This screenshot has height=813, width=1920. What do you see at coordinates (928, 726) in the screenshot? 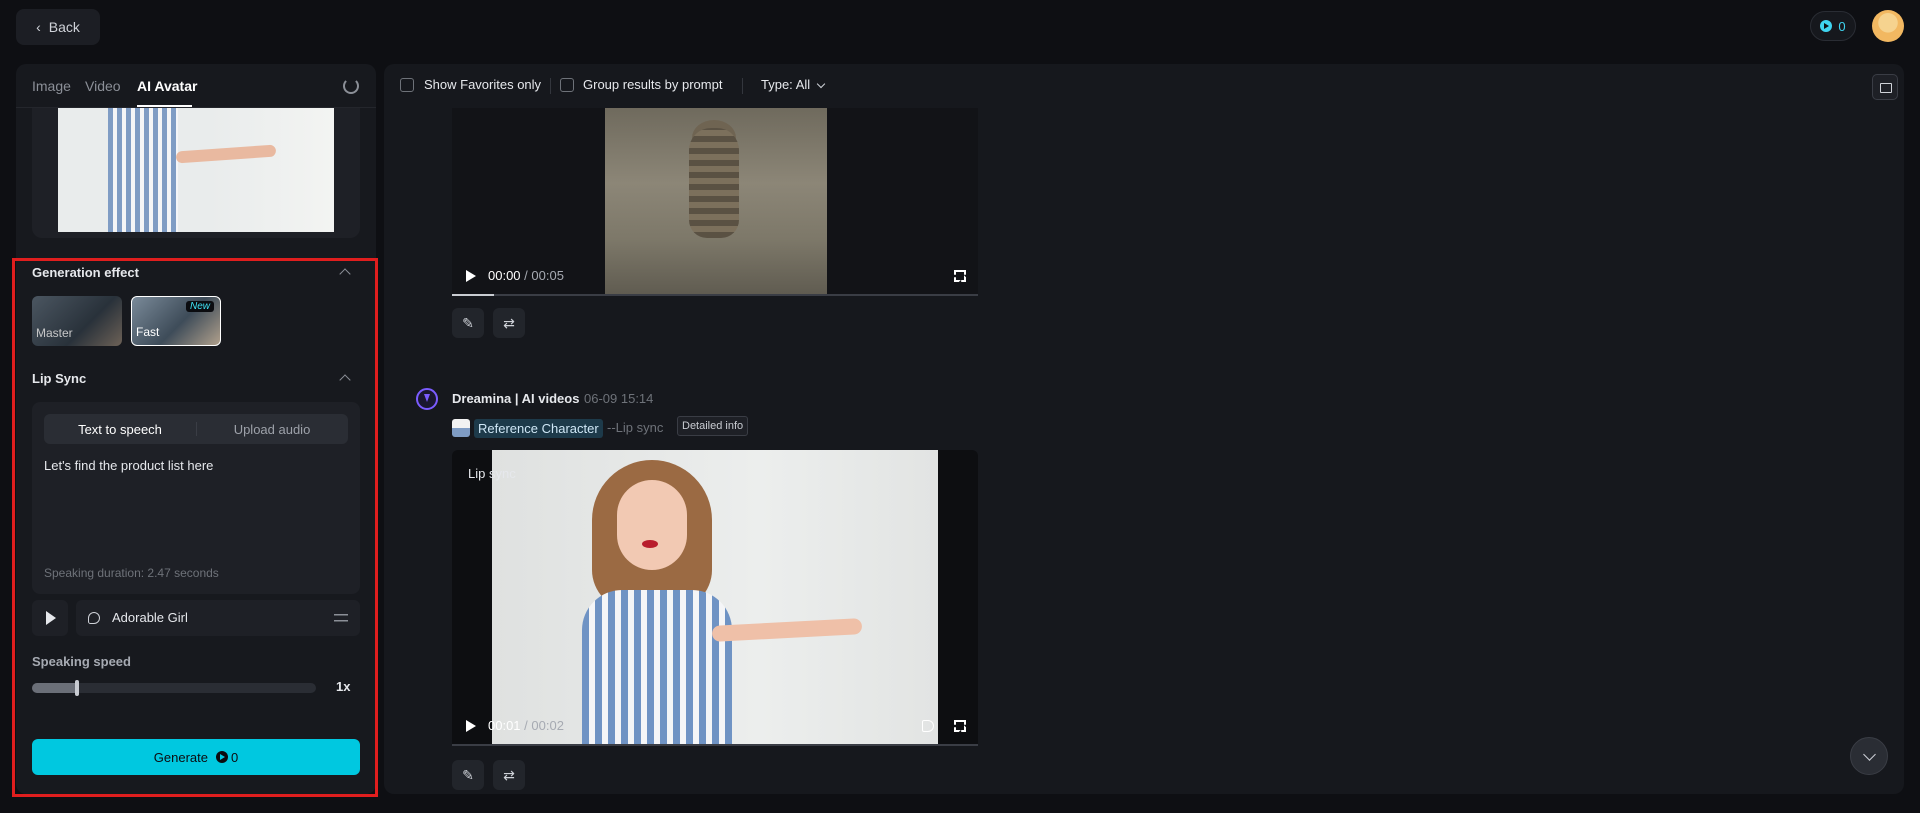
I see `volume-icon` at bounding box center [928, 726].